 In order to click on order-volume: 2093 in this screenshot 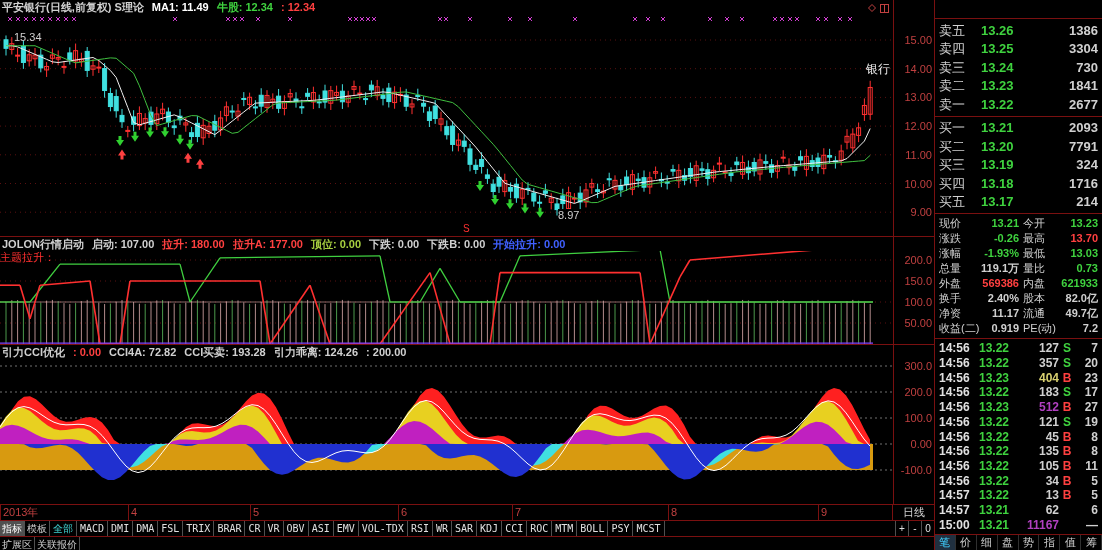, I will do `click(1083, 128)`.